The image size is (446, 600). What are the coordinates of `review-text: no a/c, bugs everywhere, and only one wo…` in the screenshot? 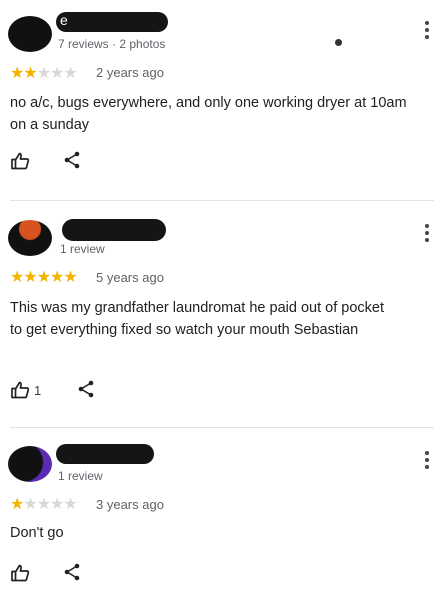 It's located at (208, 114).